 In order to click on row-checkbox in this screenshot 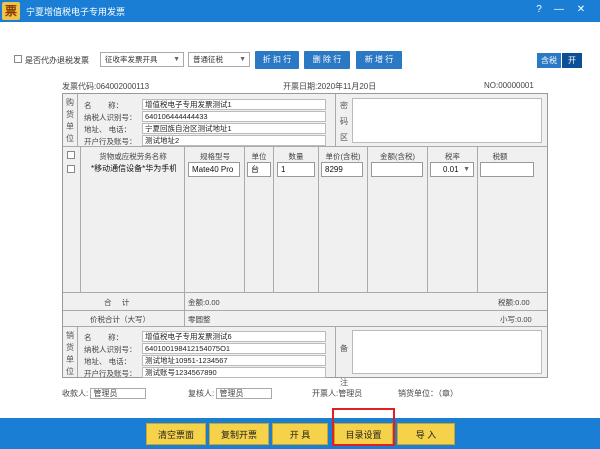, I will do `click(71, 169)`.